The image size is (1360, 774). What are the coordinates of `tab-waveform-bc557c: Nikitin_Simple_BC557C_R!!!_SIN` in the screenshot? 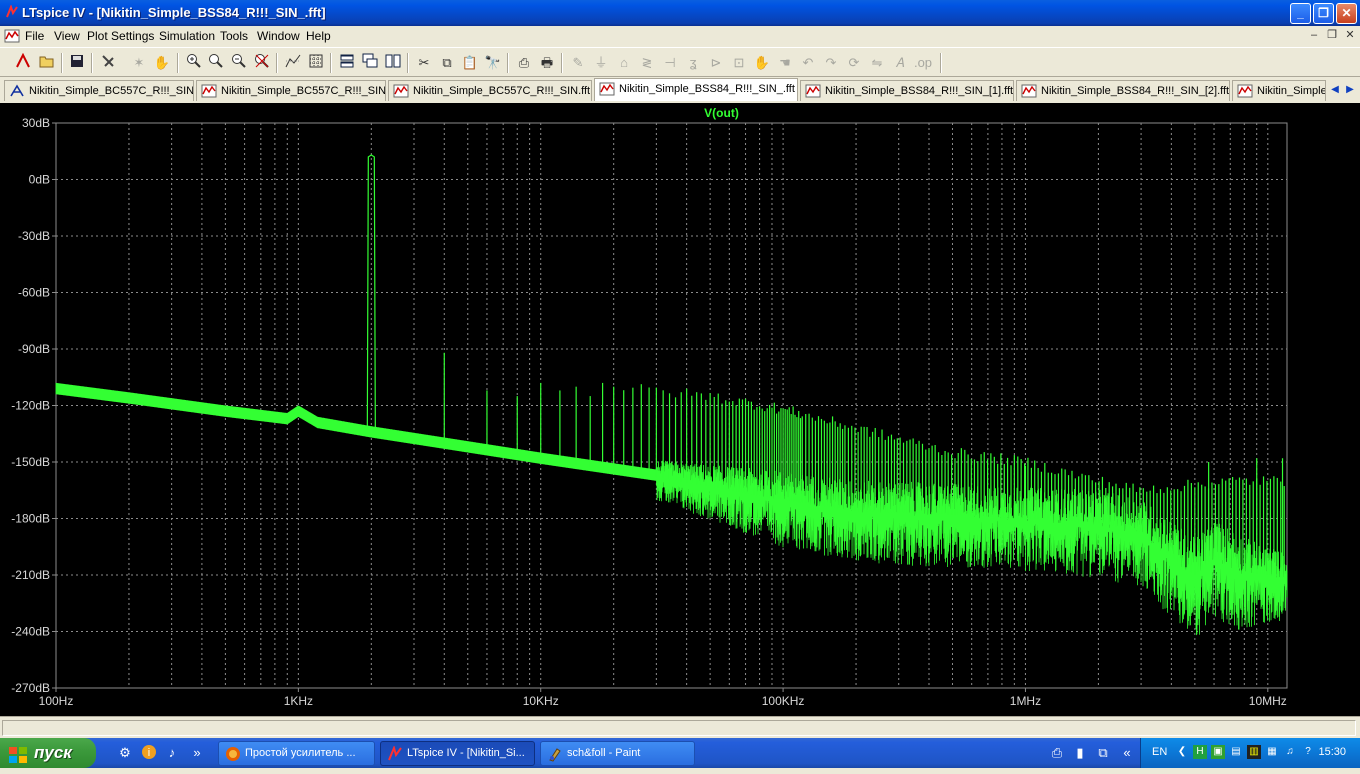 It's located at (291, 90).